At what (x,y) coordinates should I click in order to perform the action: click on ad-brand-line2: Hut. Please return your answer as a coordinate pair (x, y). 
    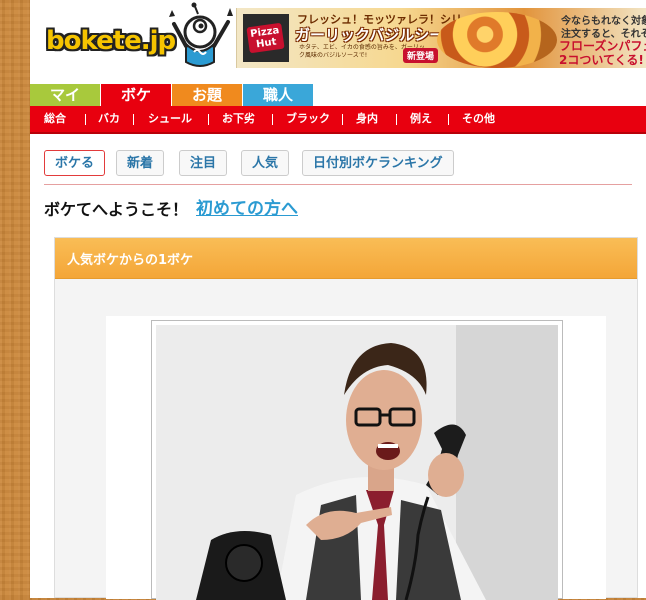
    Looking at the image, I should click on (266, 43).